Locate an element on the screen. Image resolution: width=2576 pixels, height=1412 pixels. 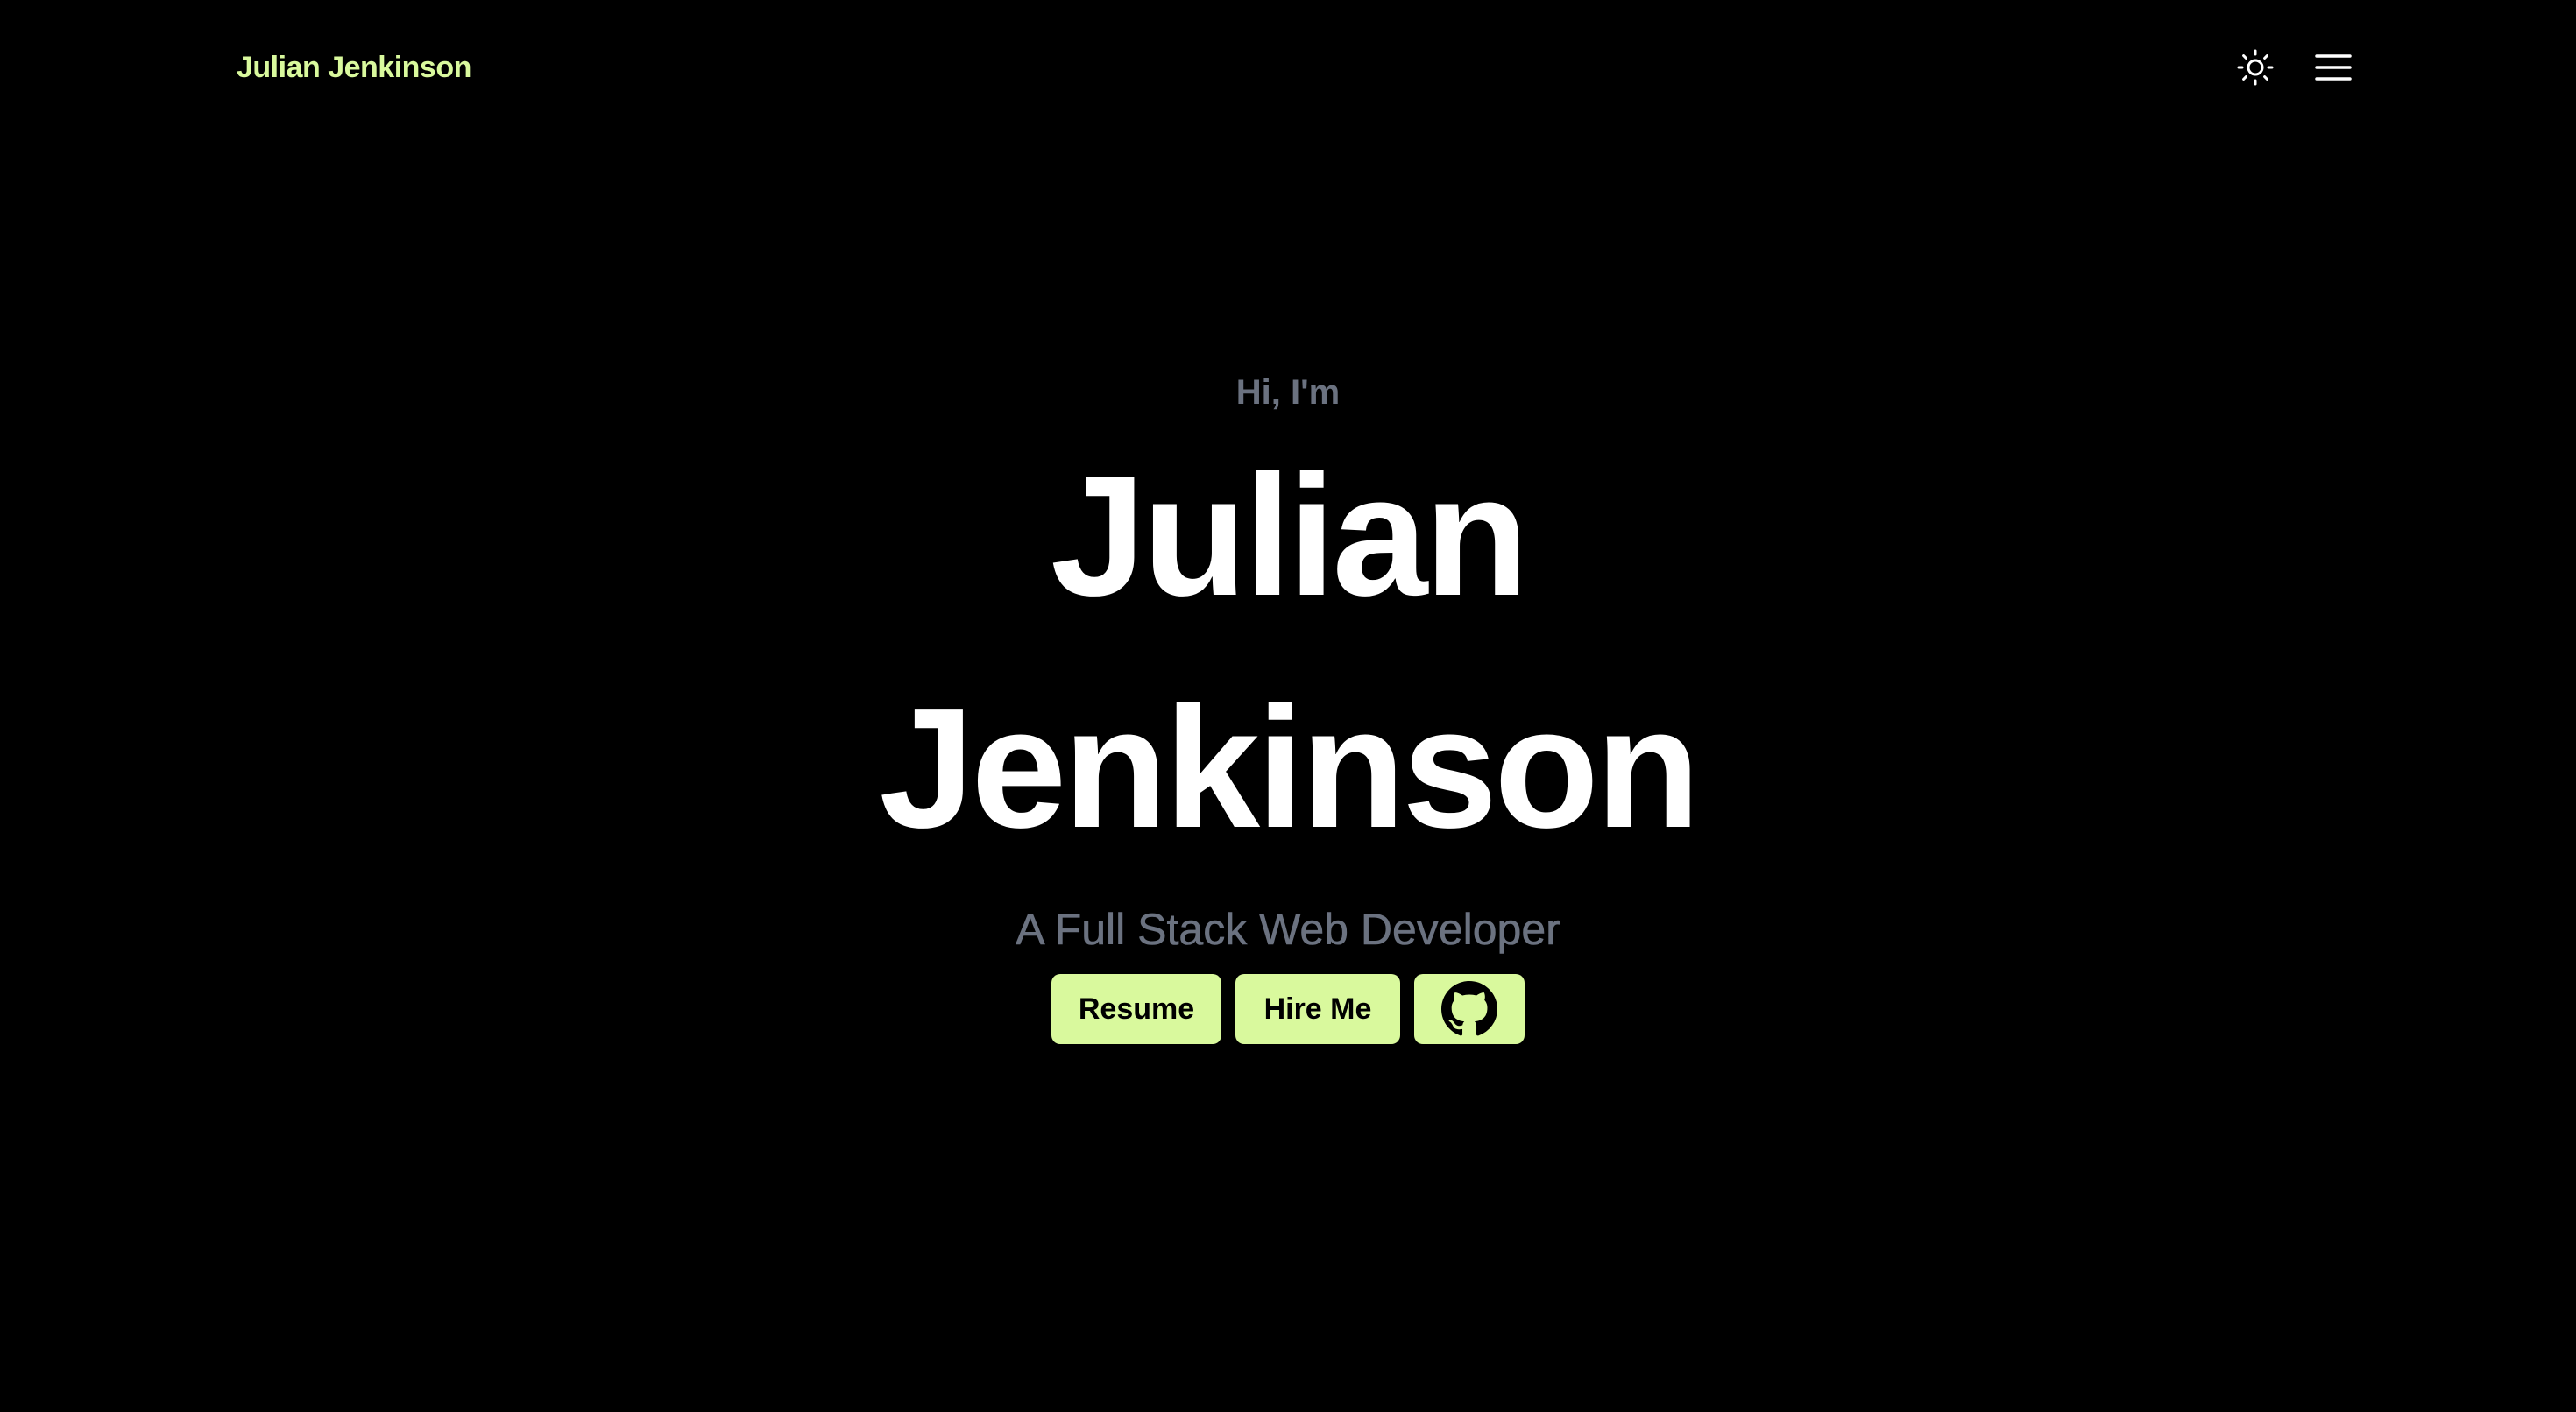
github-button is located at coordinates (1469, 1009).